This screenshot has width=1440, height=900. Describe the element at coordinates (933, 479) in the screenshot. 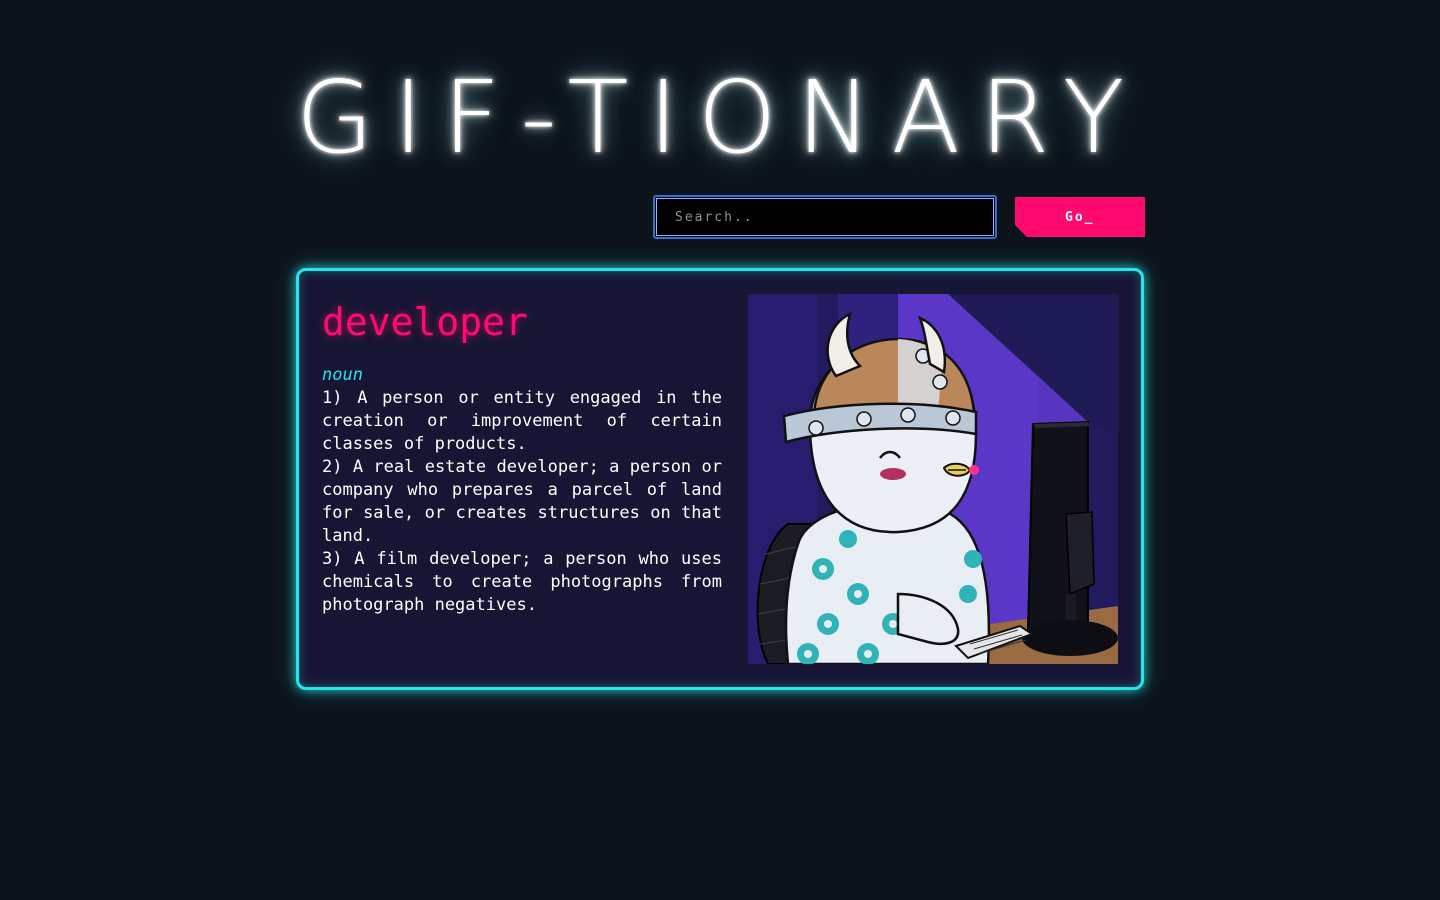

I see `definition-gif` at that location.